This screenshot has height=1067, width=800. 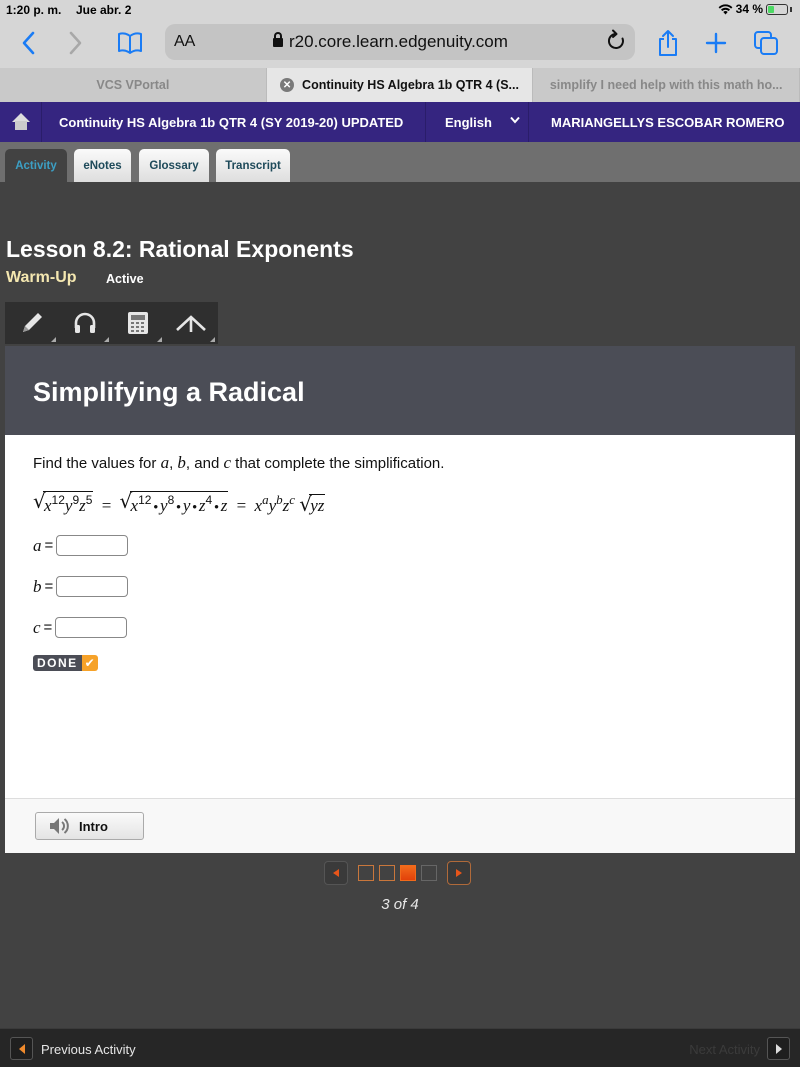 What do you see at coordinates (716, 43) in the screenshot?
I see `new-tab-icon` at bounding box center [716, 43].